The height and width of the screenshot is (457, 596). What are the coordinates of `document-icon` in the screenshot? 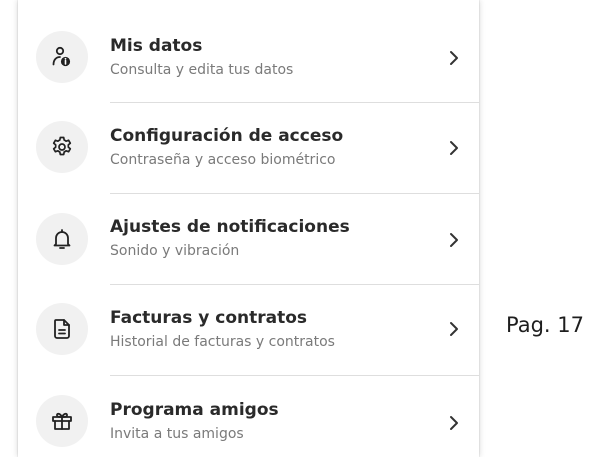 It's located at (62, 329).